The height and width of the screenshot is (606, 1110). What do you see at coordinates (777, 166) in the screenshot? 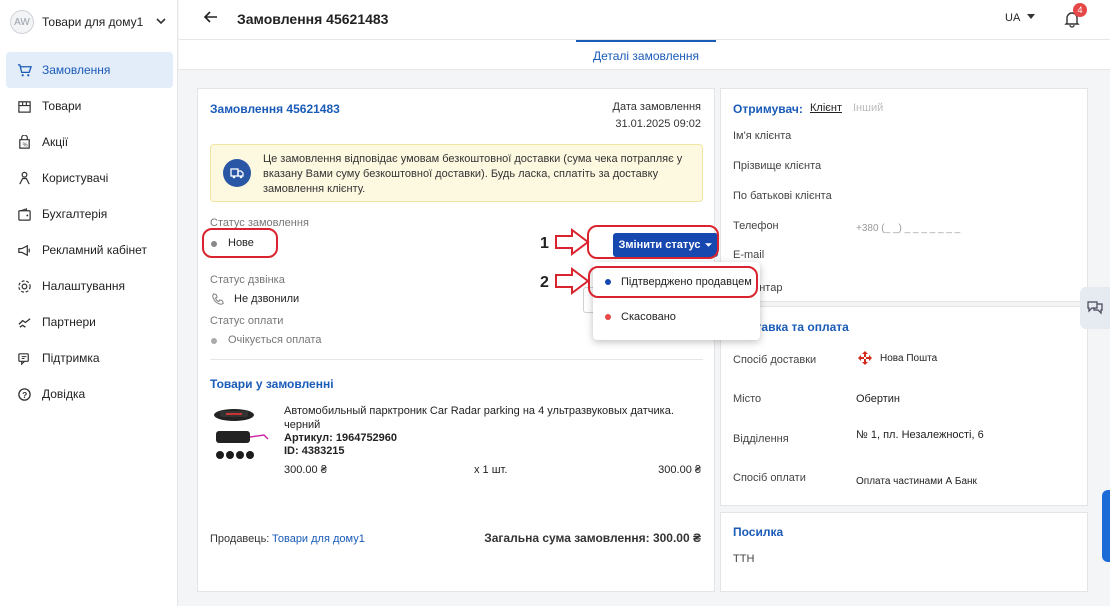
I see `last-name-field: Прізвище клієнта` at bounding box center [777, 166].